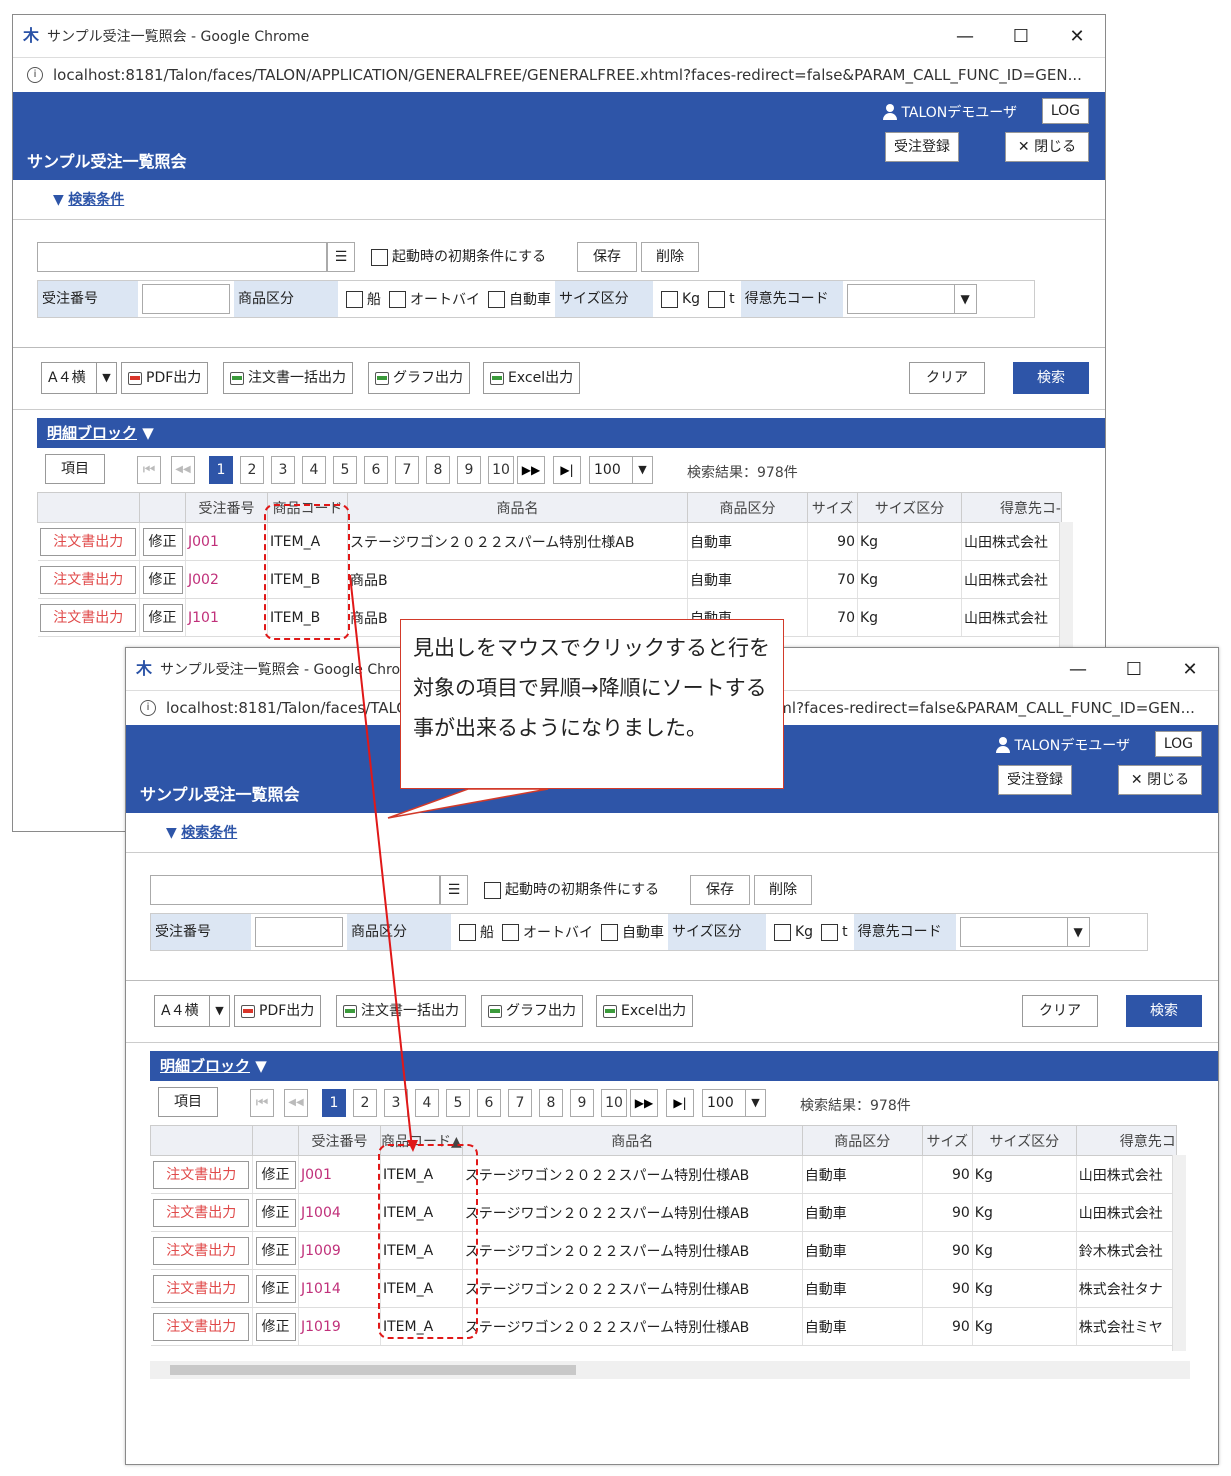 Image resolution: width=1231 pixels, height=1476 pixels. Describe the element at coordinates (532, 378) in the screenshot. I see `excel-output-button: Excel出力` at that location.